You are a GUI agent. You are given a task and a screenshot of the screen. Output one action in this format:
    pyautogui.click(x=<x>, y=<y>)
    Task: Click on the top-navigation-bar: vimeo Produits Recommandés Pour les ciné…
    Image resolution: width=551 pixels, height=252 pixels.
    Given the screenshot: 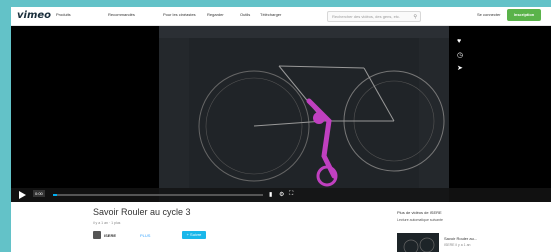 What is the action you would take?
    pyautogui.click(x=281, y=16)
    